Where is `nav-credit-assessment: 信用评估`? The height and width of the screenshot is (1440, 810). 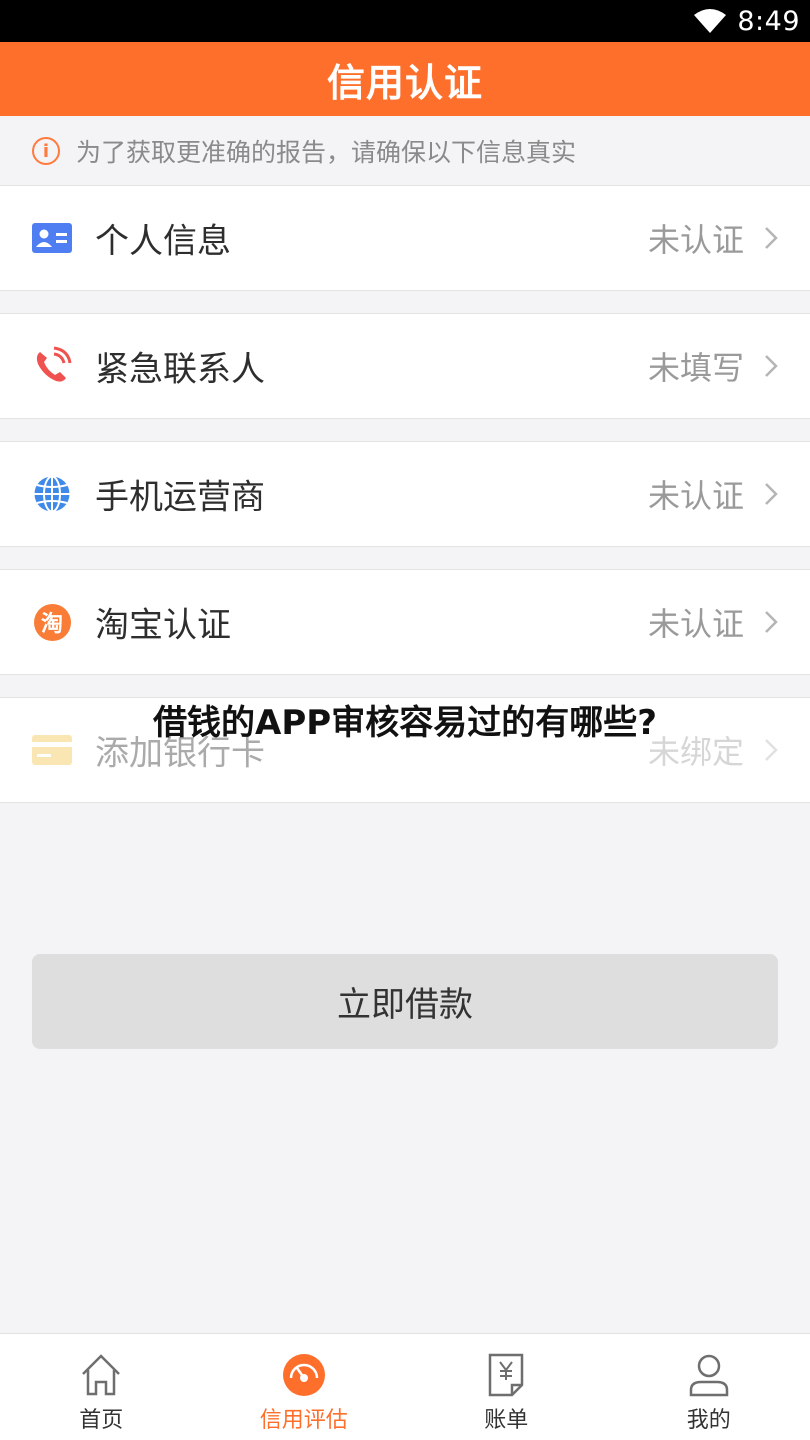 nav-credit-assessment: 信用评估 is located at coordinates (304, 1387).